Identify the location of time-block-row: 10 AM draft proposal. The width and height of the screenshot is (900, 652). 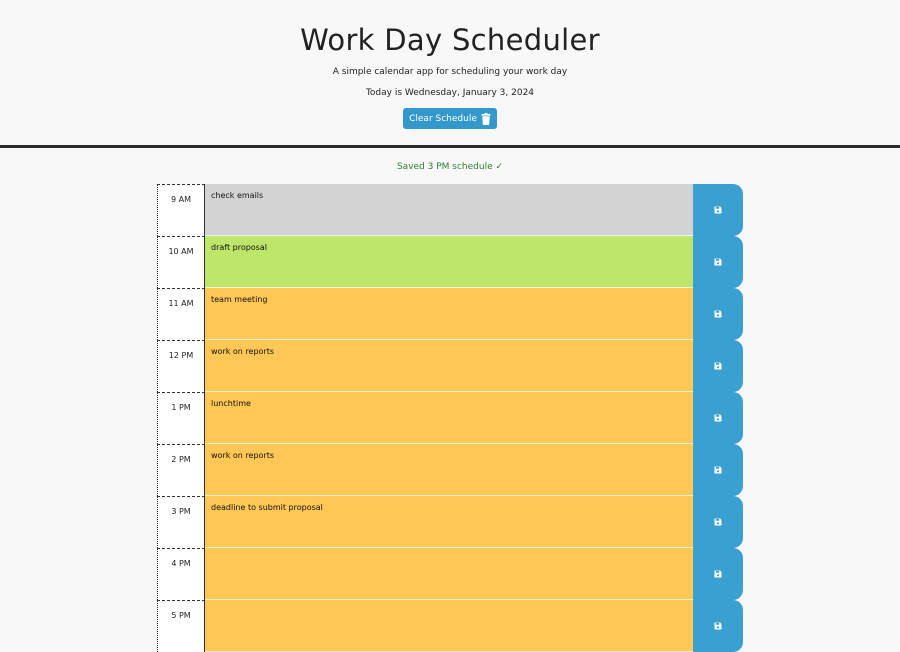
(450, 262).